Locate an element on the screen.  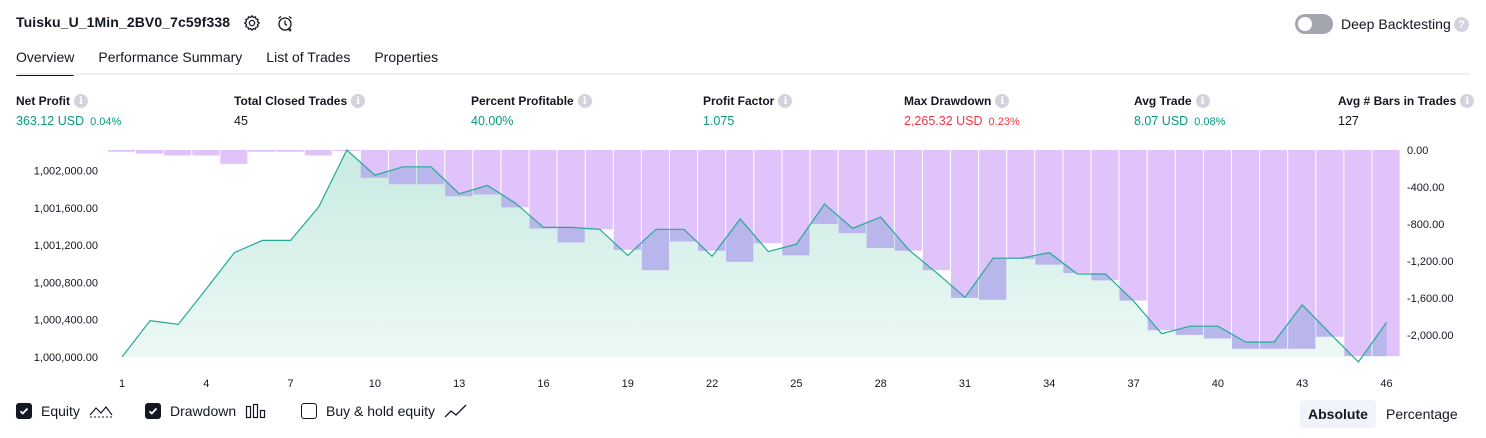
alarm-clock-icon is located at coordinates (285, 23).